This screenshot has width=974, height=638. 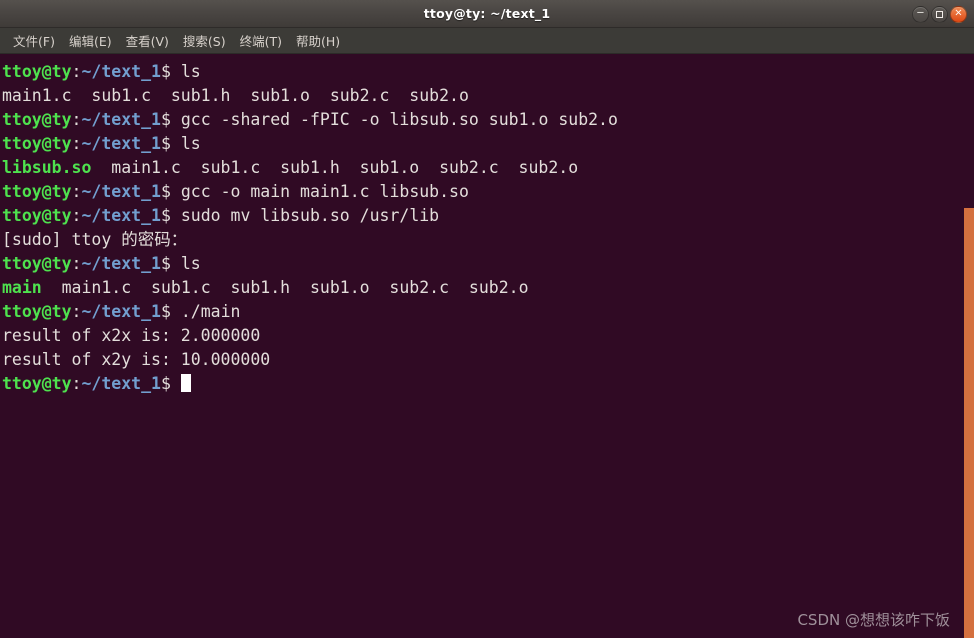 What do you see at coordinates (488, 360) in the screenshot?
I see `terminal-line: result of x2y is: 10.000000` at bounding box center [488, 360].